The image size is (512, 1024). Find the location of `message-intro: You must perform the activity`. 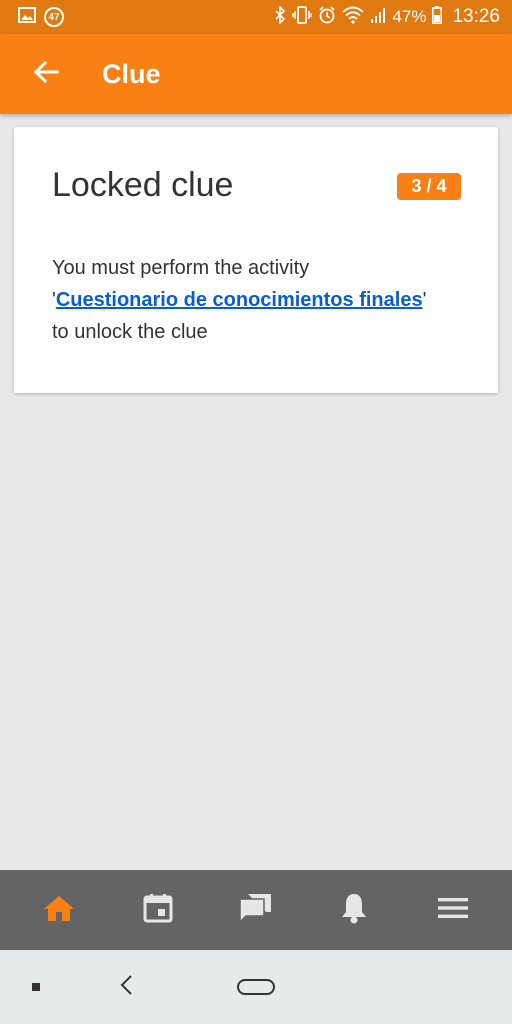

message-intro: You must perform the activity is located at coordinates (181, 268).